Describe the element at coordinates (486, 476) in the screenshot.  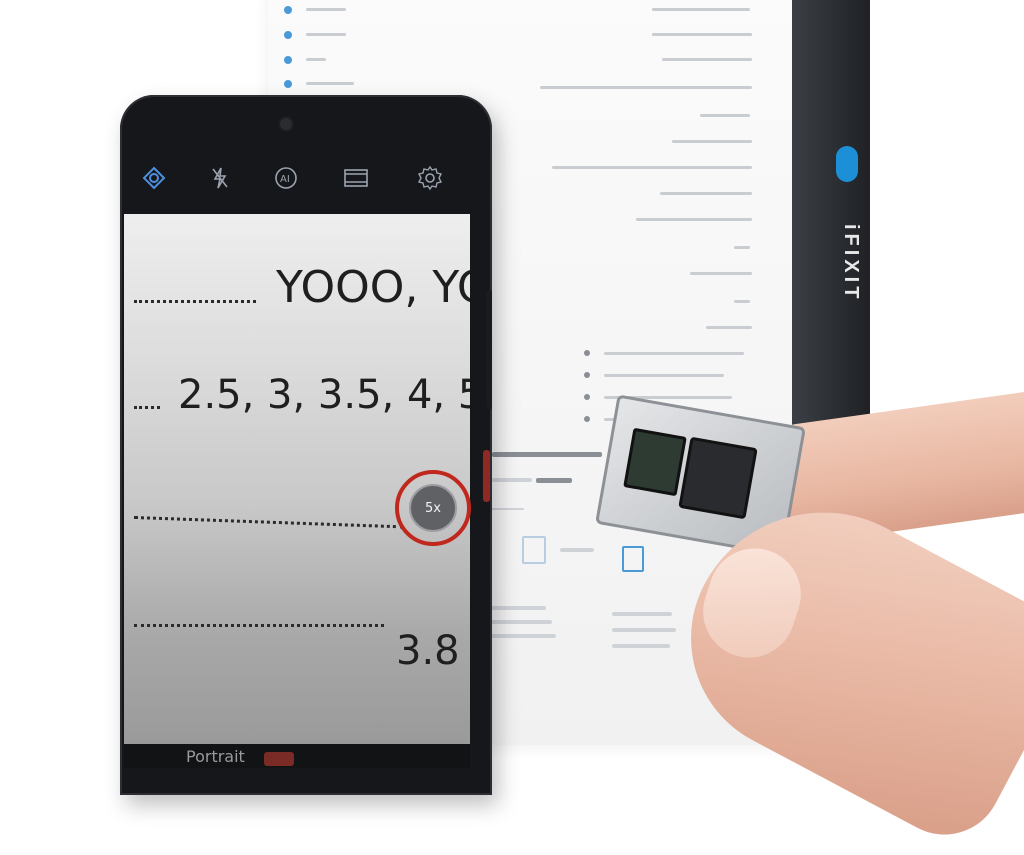
I see `power-button` at that location.